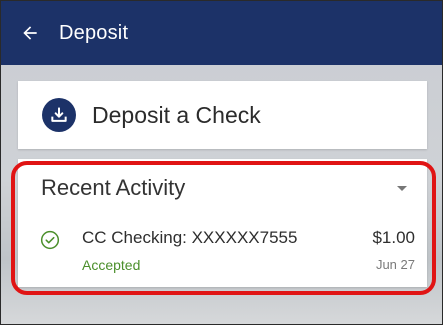  What do you see at coordinates (113, 187) in the screenshot?
I see `recent-activity-title: Recent Activity` at bounding box center [113, 187].